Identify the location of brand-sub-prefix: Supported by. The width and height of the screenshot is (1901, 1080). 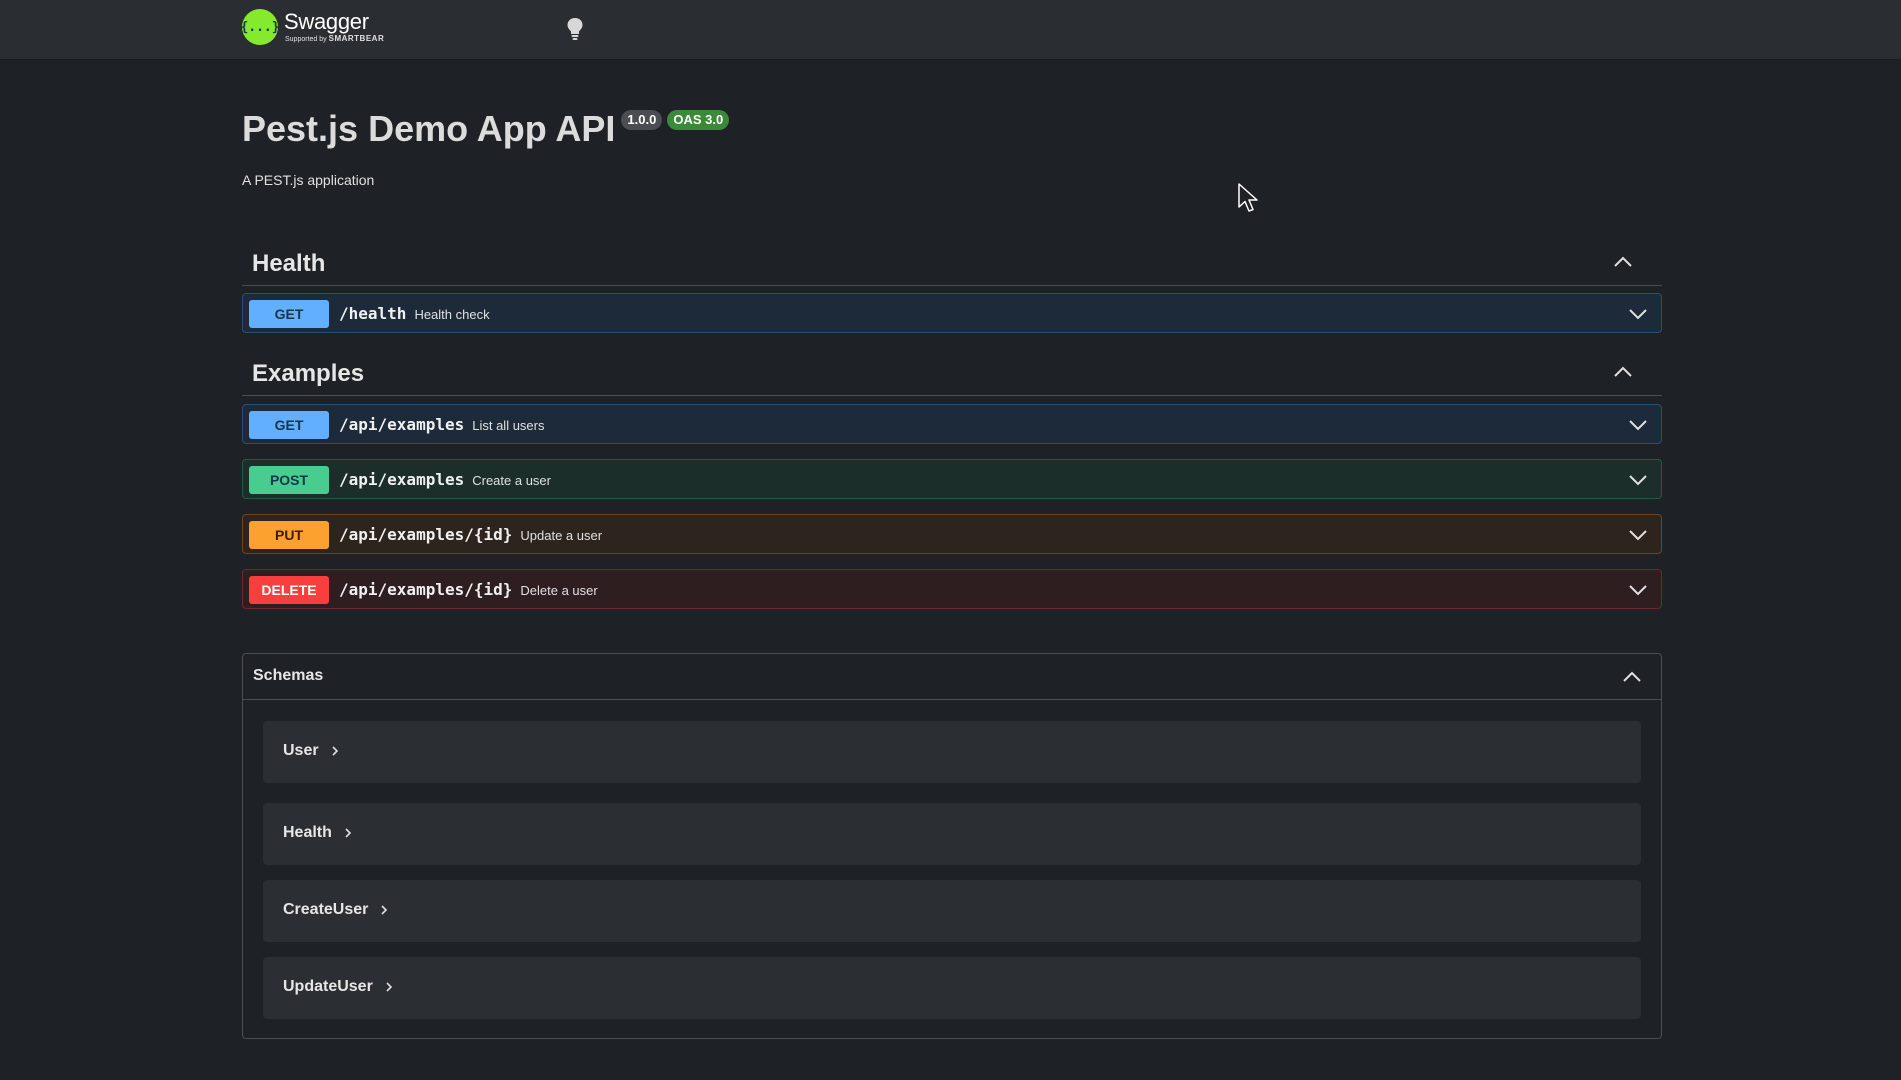
(306, 39).